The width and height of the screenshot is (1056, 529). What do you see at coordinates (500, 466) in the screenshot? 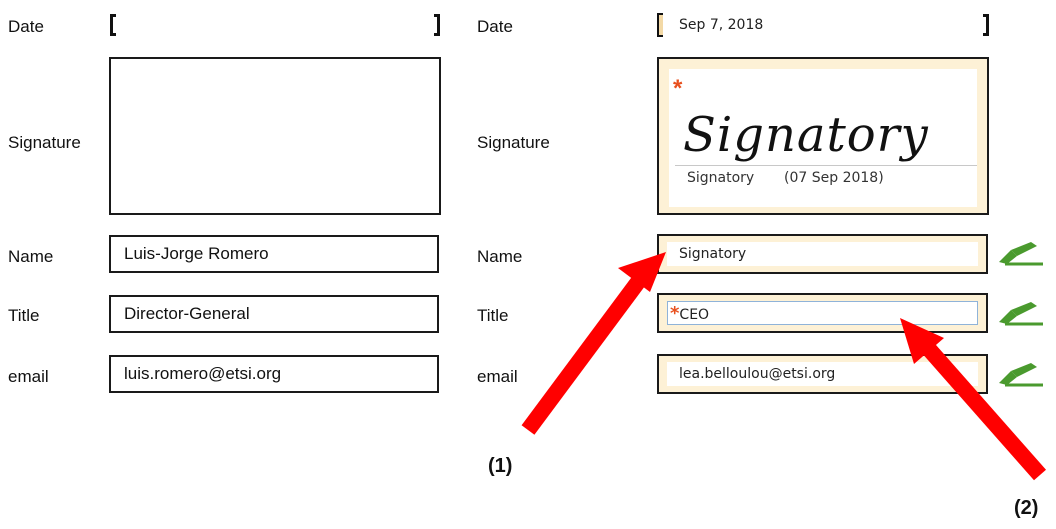
I see `arrow-1-label: (1)` at bounding box center [500, 466].